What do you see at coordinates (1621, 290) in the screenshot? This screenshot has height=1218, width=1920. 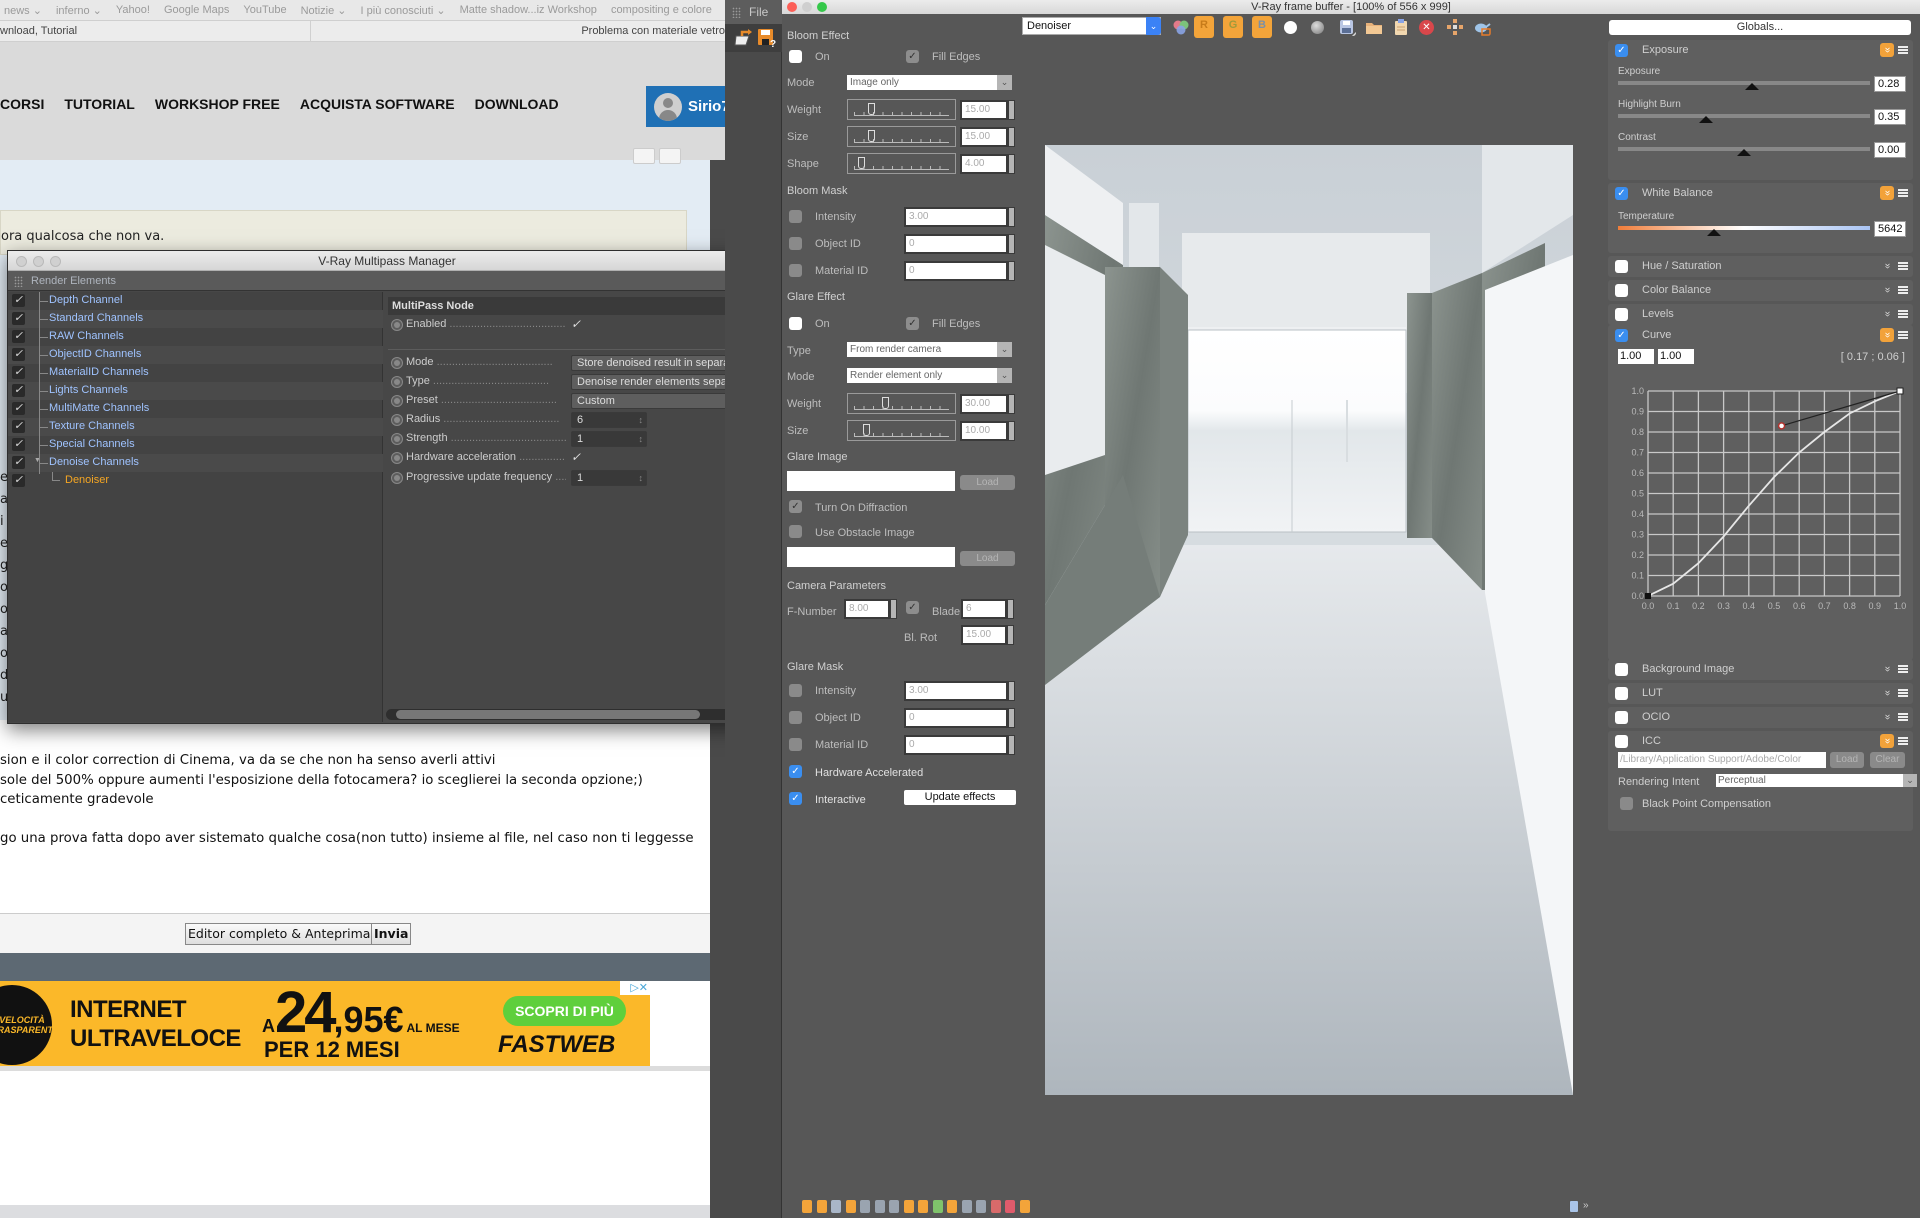 I see `color-balance-enable-checkbox` at bounding box center [1621, 290].